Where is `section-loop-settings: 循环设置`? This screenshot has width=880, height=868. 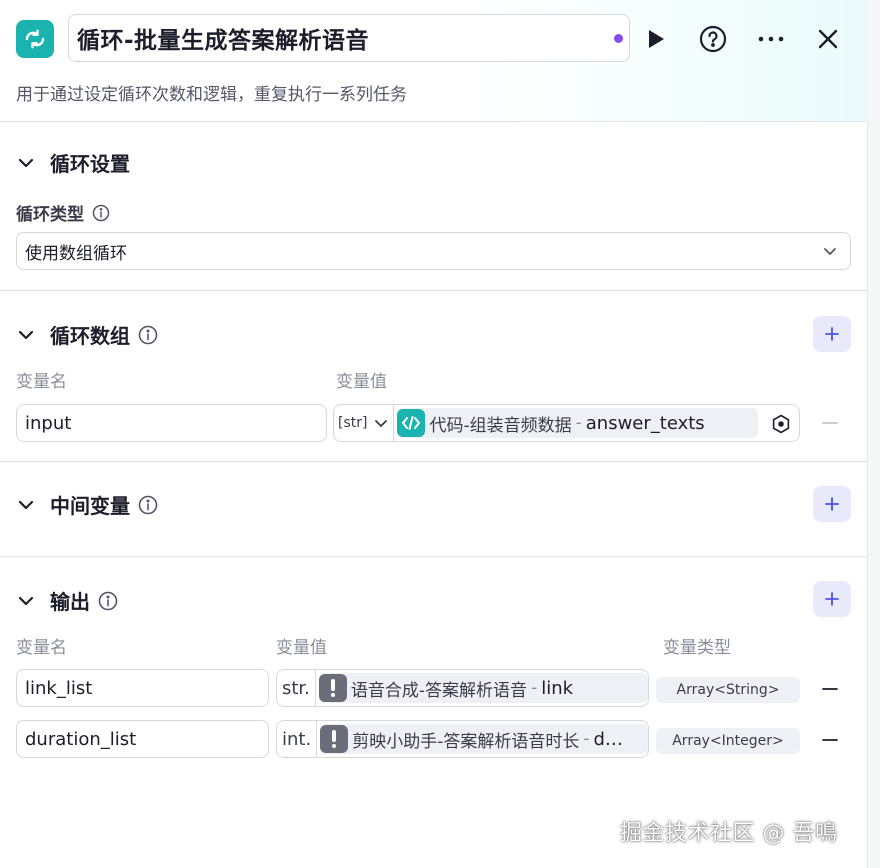 section-loop-settings: 循环设置 is located at coordinates (73, 162).